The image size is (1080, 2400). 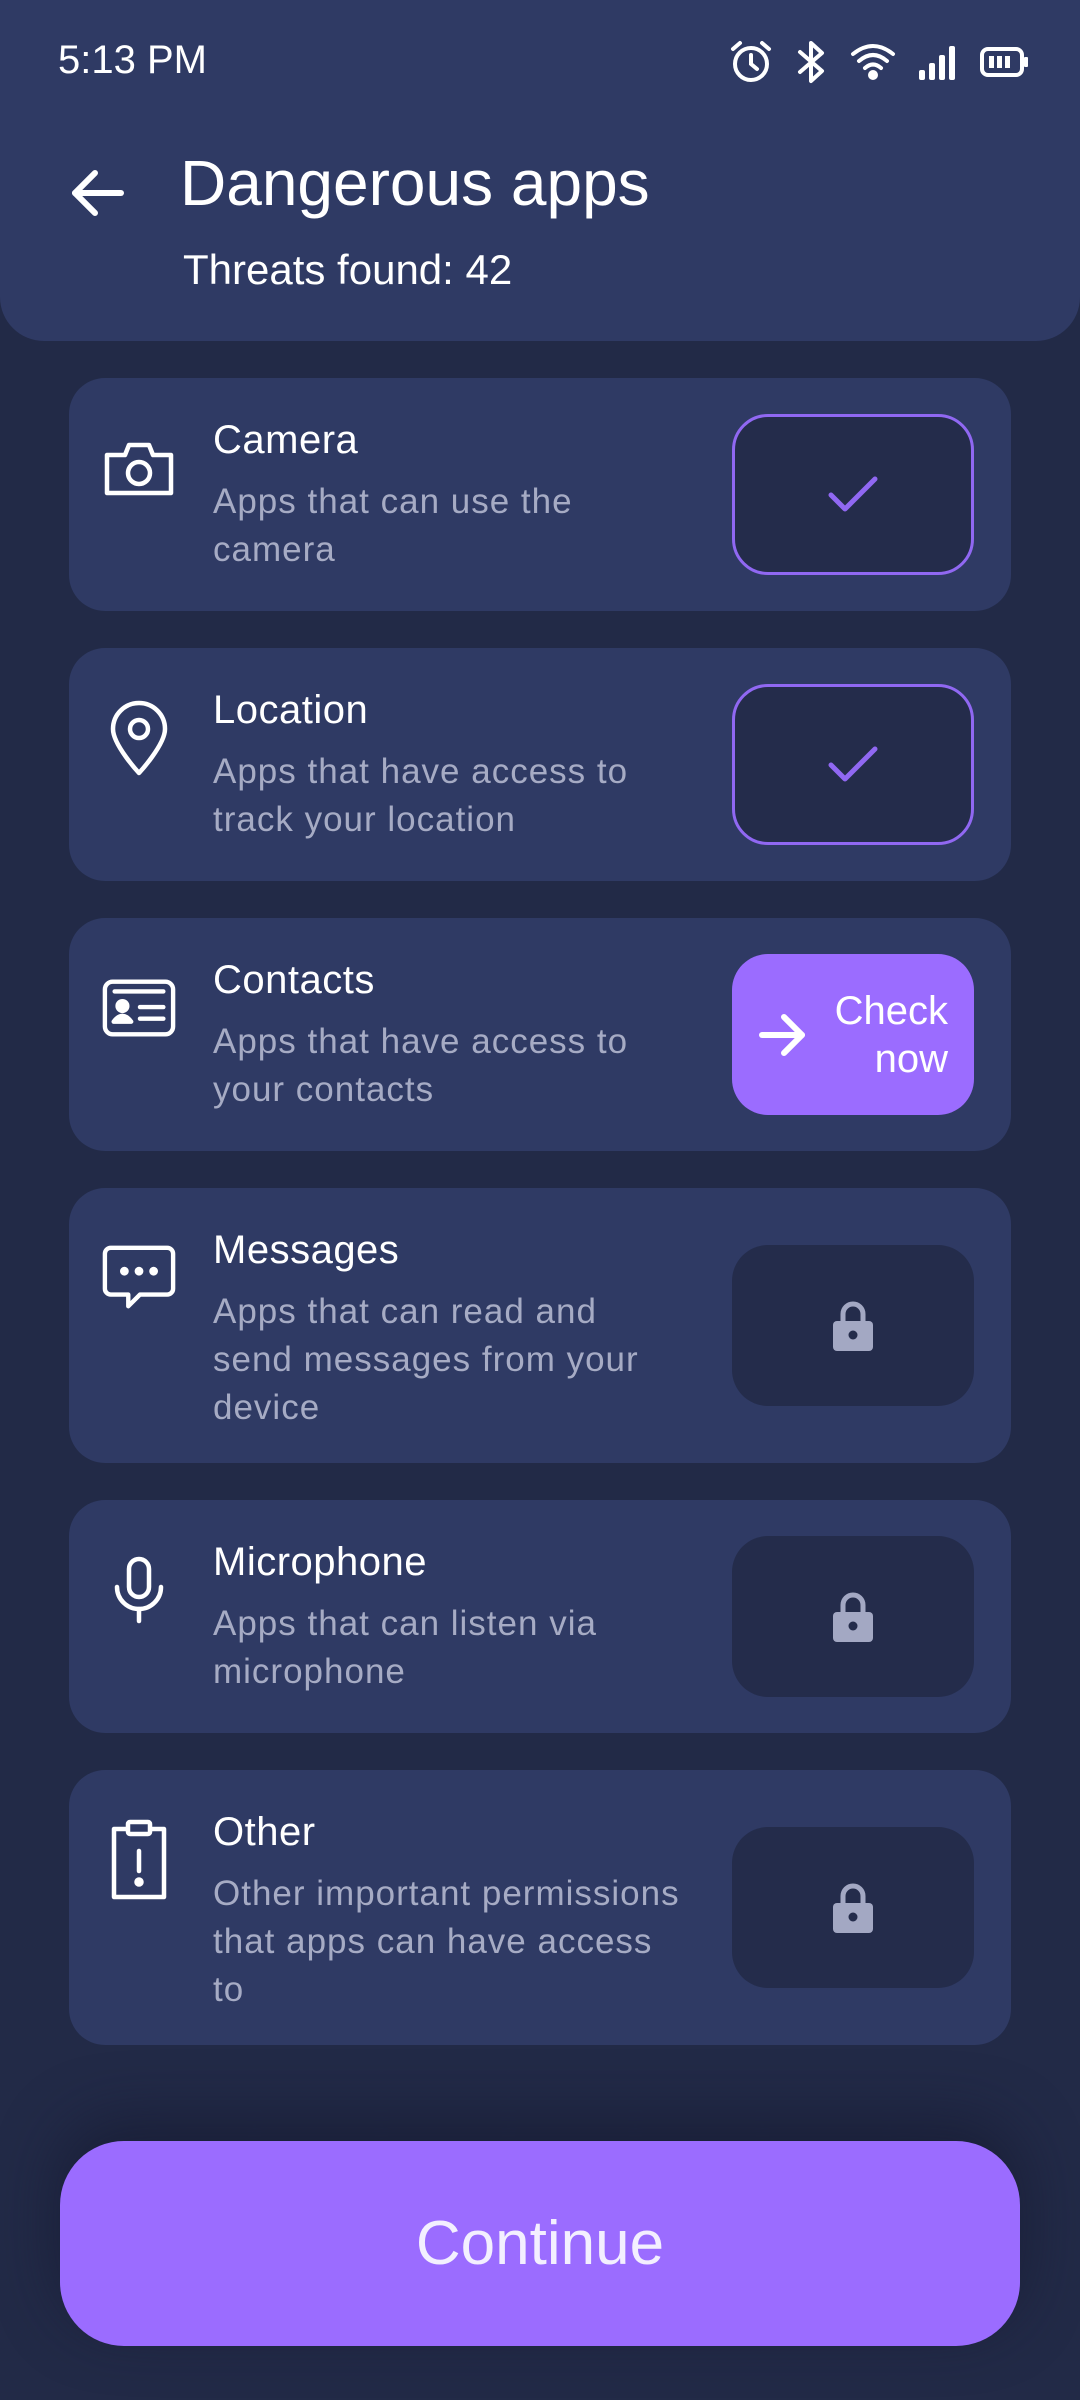 I want to click on category-title: Other, so click(x=264, y=1832).